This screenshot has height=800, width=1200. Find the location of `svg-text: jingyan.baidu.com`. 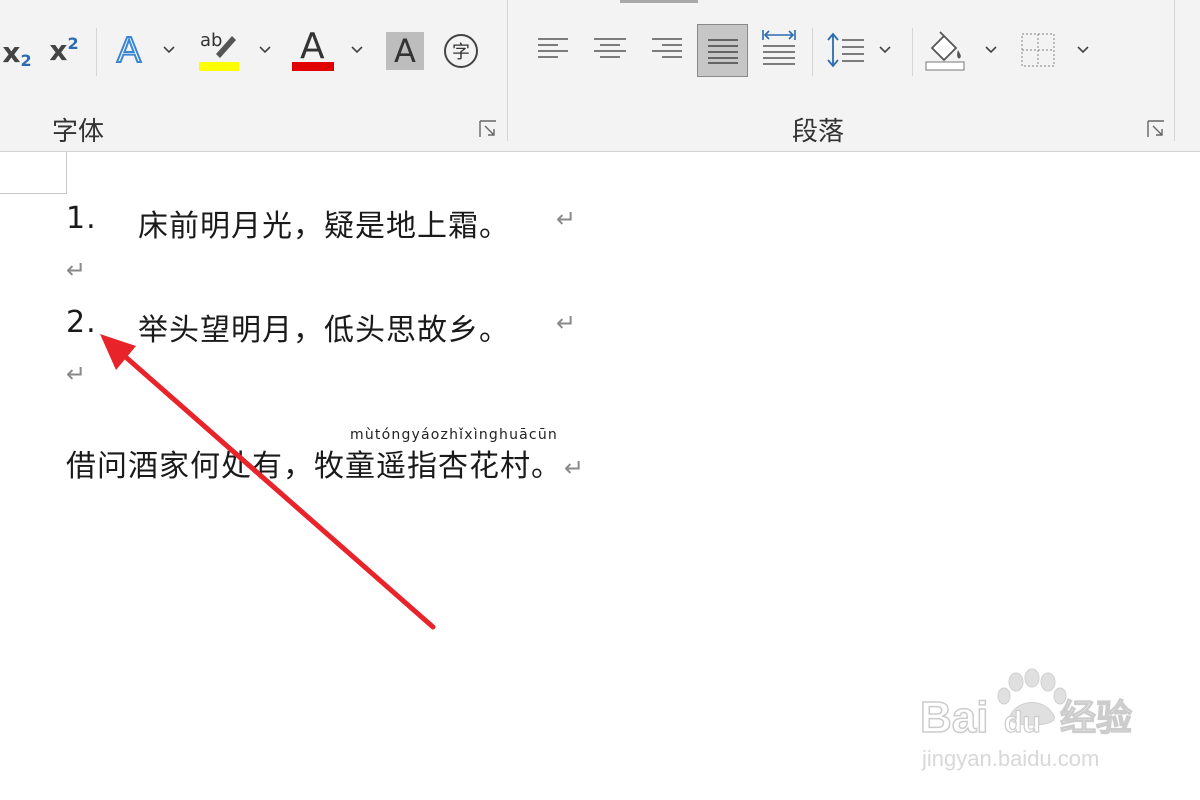

svg-text: jingyan.baidu.com is located at coordinates (1010, 758).